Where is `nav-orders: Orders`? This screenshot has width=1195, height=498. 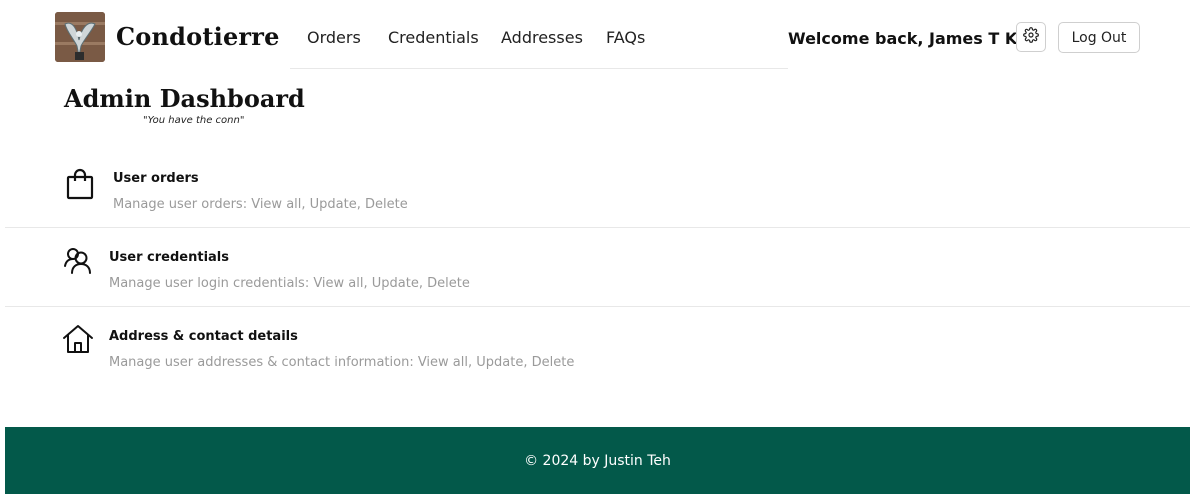 nav-orders: Orders is located at coordinates (334, 37).